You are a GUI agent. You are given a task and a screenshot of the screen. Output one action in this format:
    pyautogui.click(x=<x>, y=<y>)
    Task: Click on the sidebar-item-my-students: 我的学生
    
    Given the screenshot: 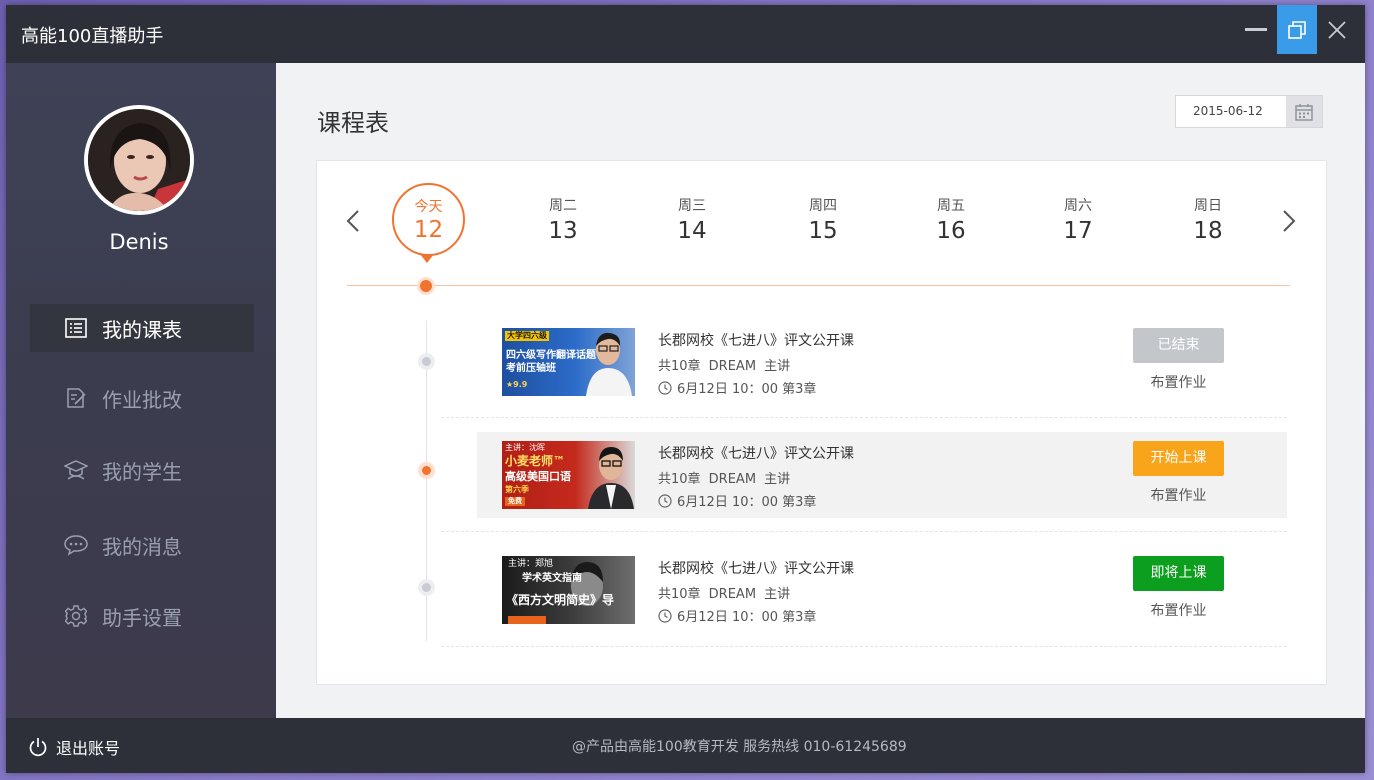 What is the action you would take?
    pyautogui.click(x=142, y=470)
    